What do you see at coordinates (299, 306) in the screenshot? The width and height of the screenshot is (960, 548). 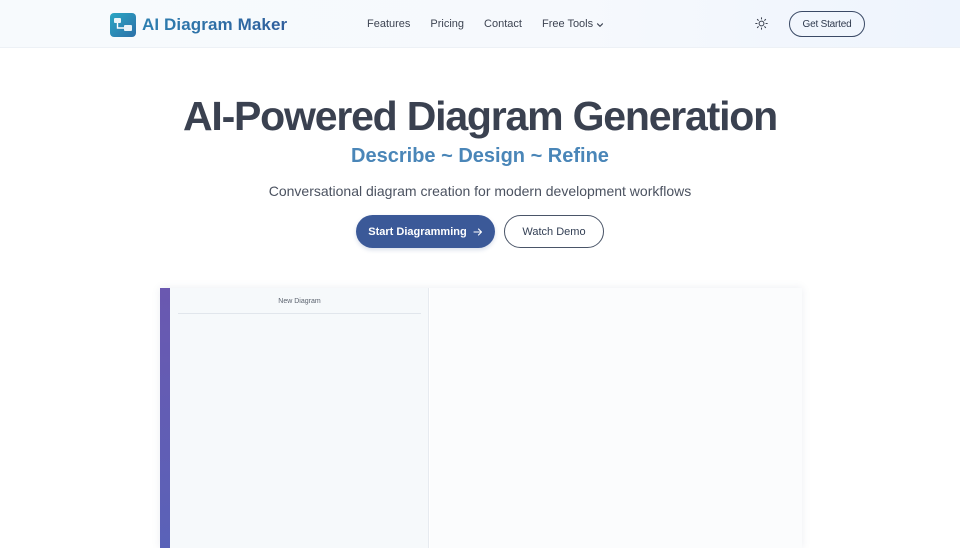 I see `new-diagram-tab: New Diagram` at bounding box center [299, 306].